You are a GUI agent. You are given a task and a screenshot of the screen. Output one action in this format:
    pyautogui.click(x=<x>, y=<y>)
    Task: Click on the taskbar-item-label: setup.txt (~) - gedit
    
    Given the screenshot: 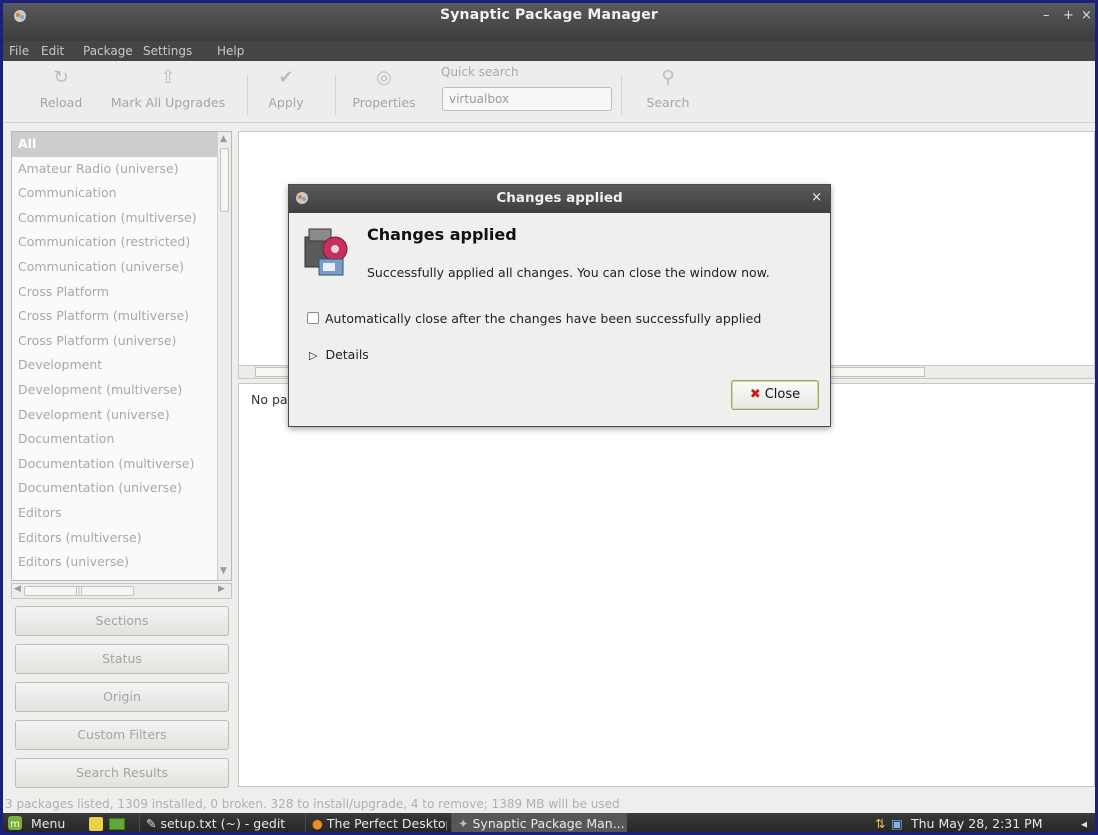 What is the action you would take?
    pyautogui.click(x=223, y=823)
    